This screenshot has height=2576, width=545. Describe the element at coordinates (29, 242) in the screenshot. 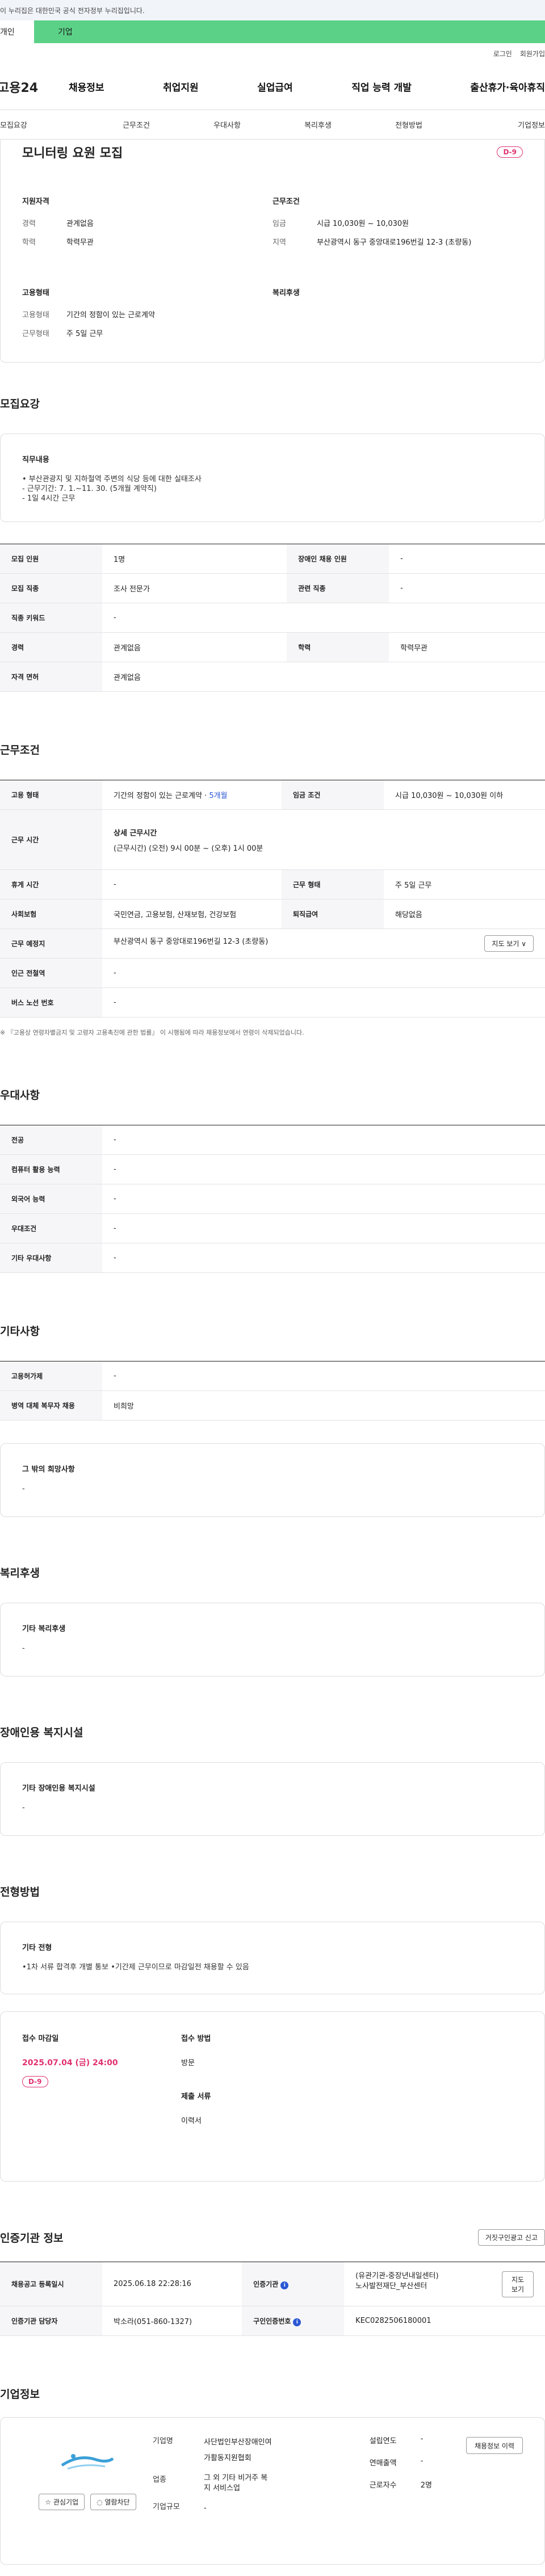

I see `qual-key: 학력` at that location.